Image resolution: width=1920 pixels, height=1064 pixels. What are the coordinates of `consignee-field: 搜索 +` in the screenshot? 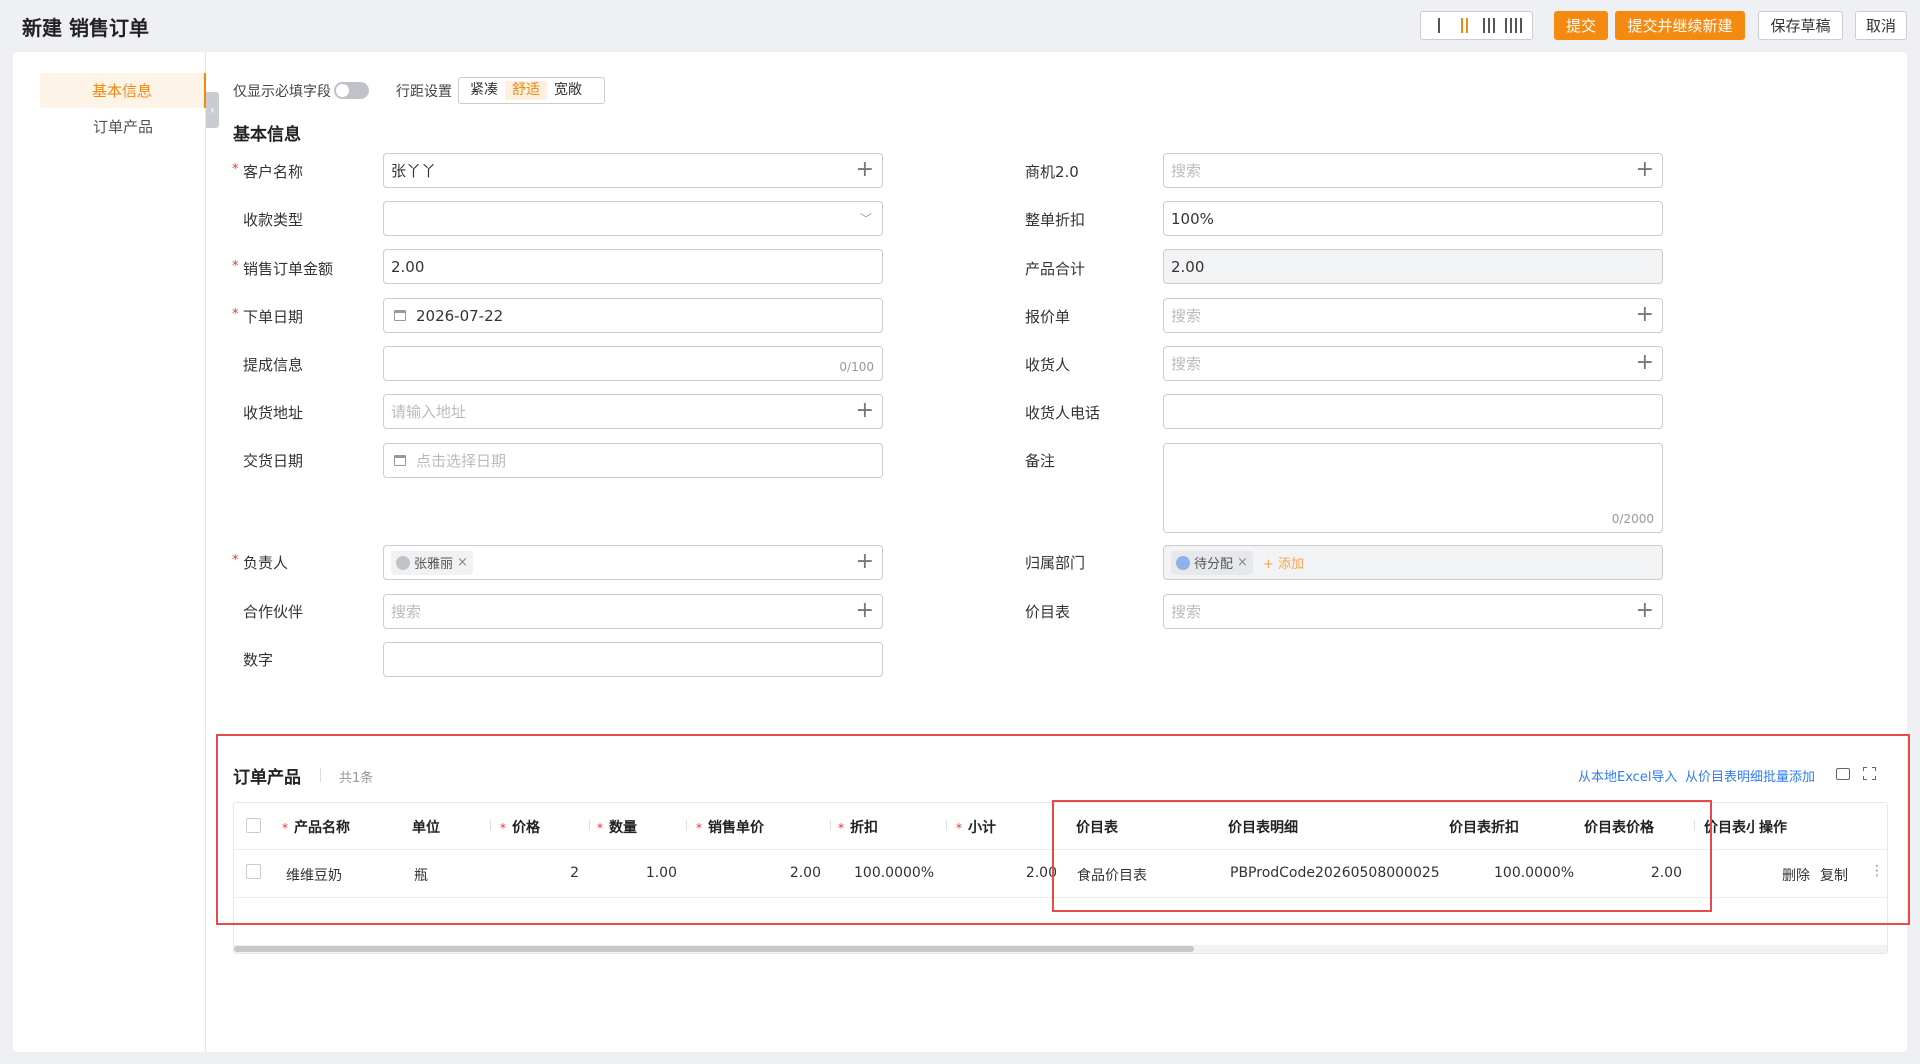 It's located at (1413, 363).